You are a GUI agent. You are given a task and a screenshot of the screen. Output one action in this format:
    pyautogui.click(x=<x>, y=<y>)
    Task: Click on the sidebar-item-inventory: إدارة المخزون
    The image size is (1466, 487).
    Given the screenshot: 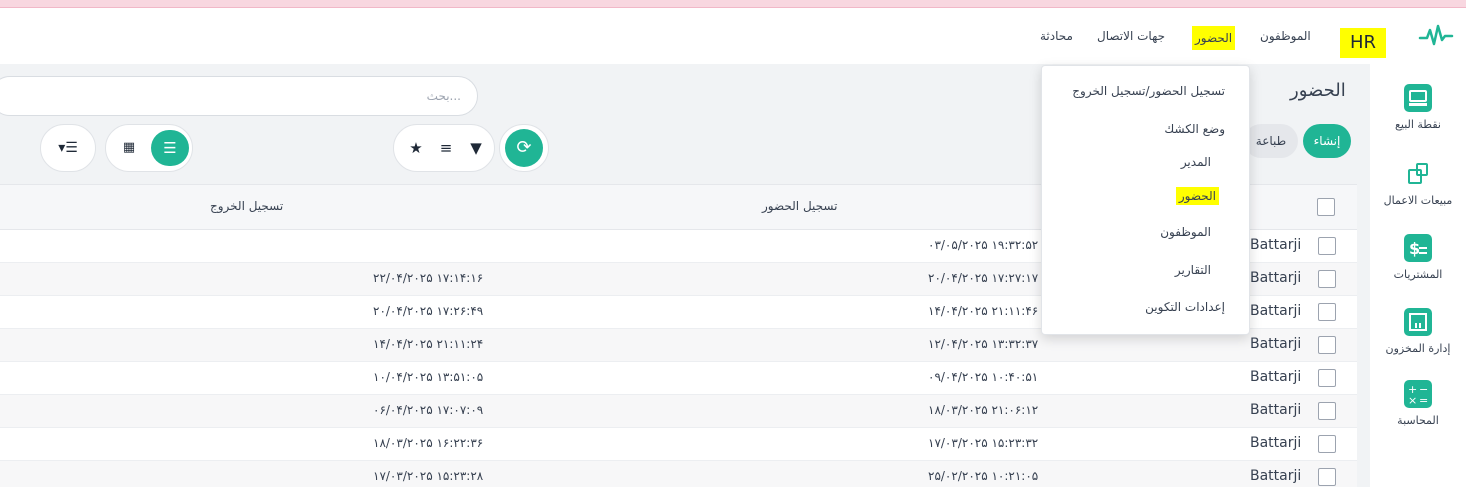 What is the action you would take?
    pyautogui.click(x=1418, y=331)
    